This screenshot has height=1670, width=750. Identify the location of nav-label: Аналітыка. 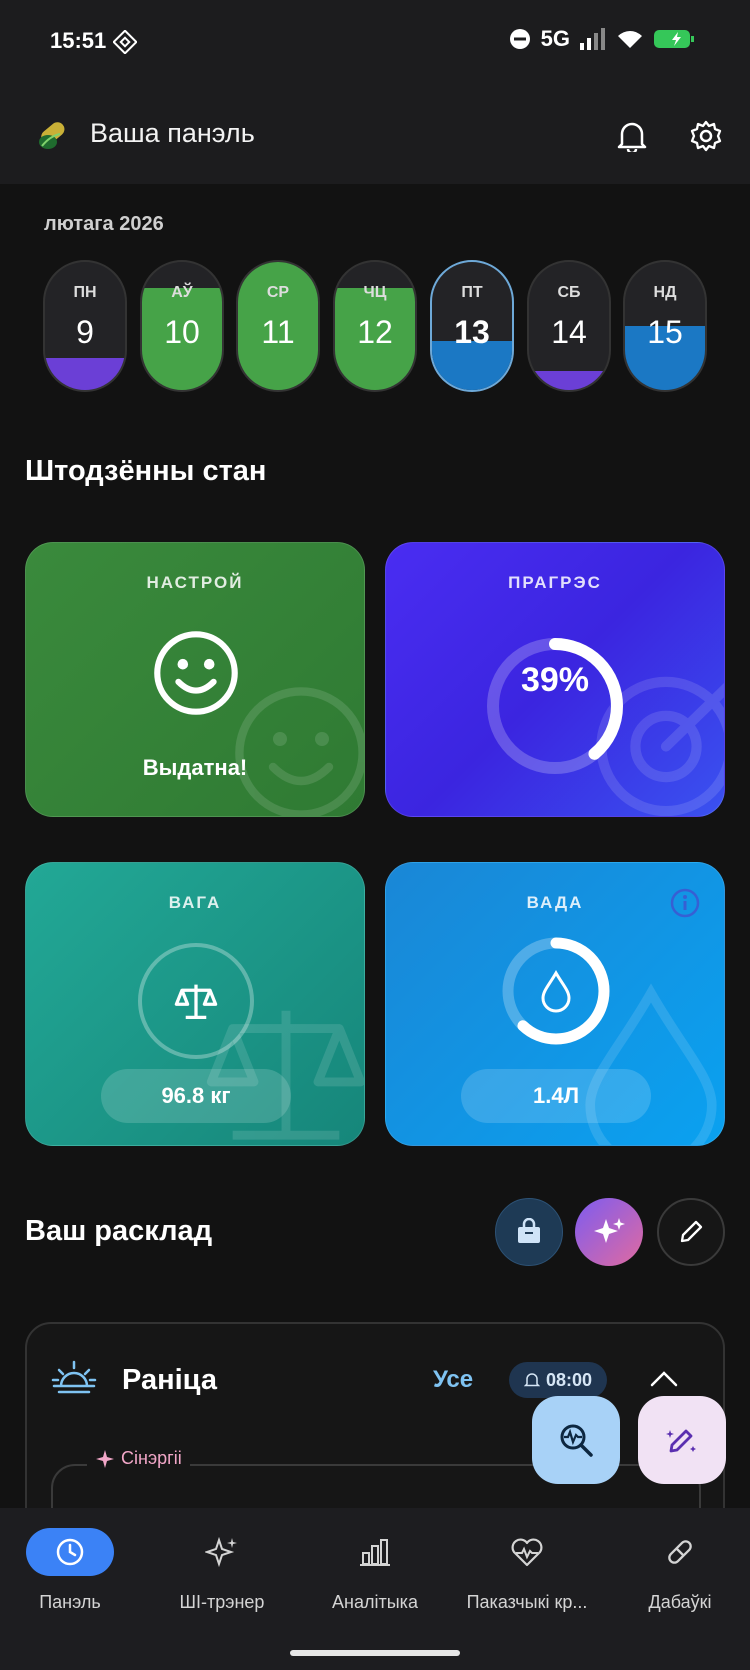
(375, 1602).